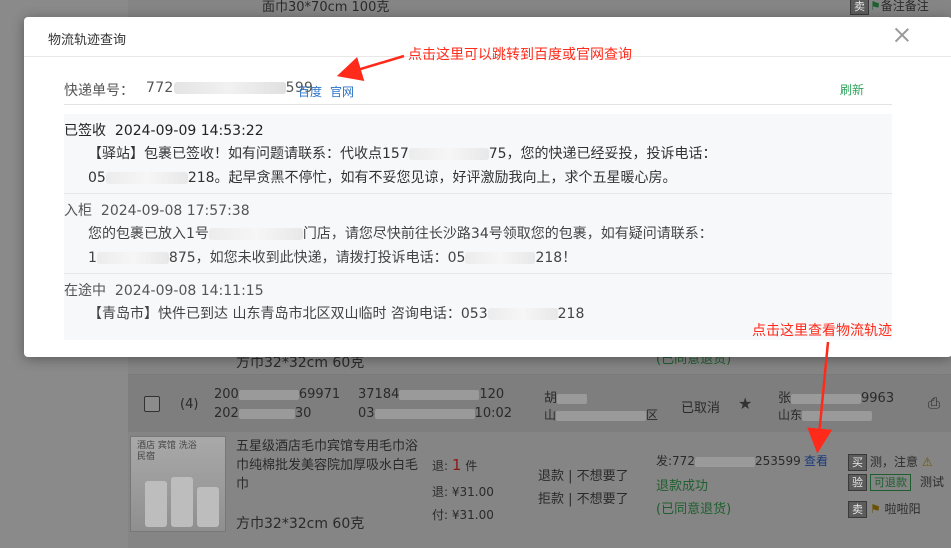 This screenshot has height=548, width=951. I want to click on refund-success: 退款成功, so click(682, 486).